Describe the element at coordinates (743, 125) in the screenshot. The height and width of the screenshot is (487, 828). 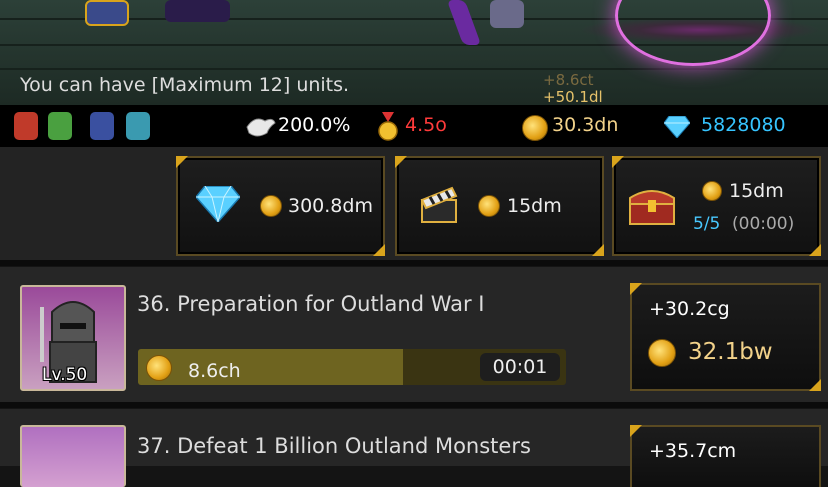
I see `gem-amount: 5828080` at that location.